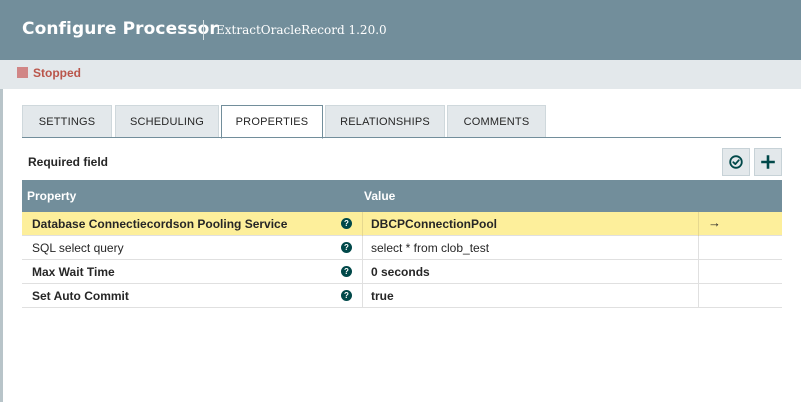 This screenshot has height=402, width=801. I want to click on plus-icon, so click(768, 162).